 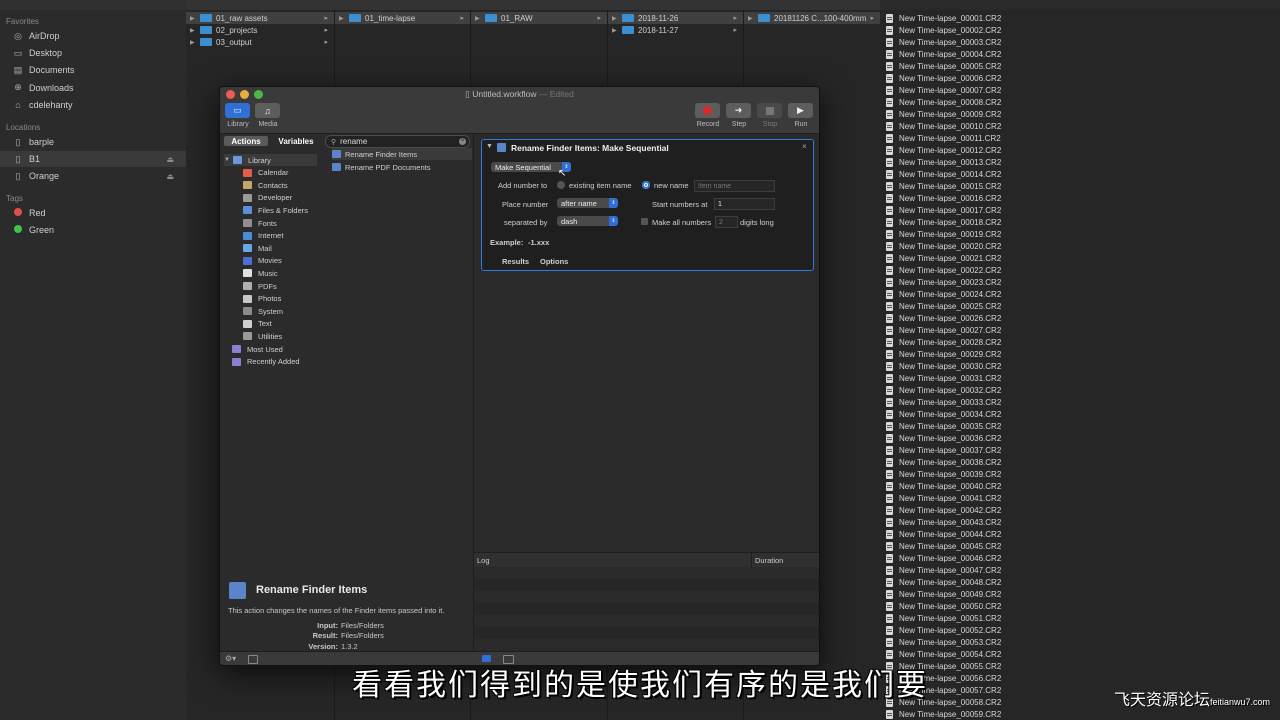 What do you see at coordinates (93, 230) in the screenshot?
I see `sidebar-item: Green` at bounding box center [93, 230].